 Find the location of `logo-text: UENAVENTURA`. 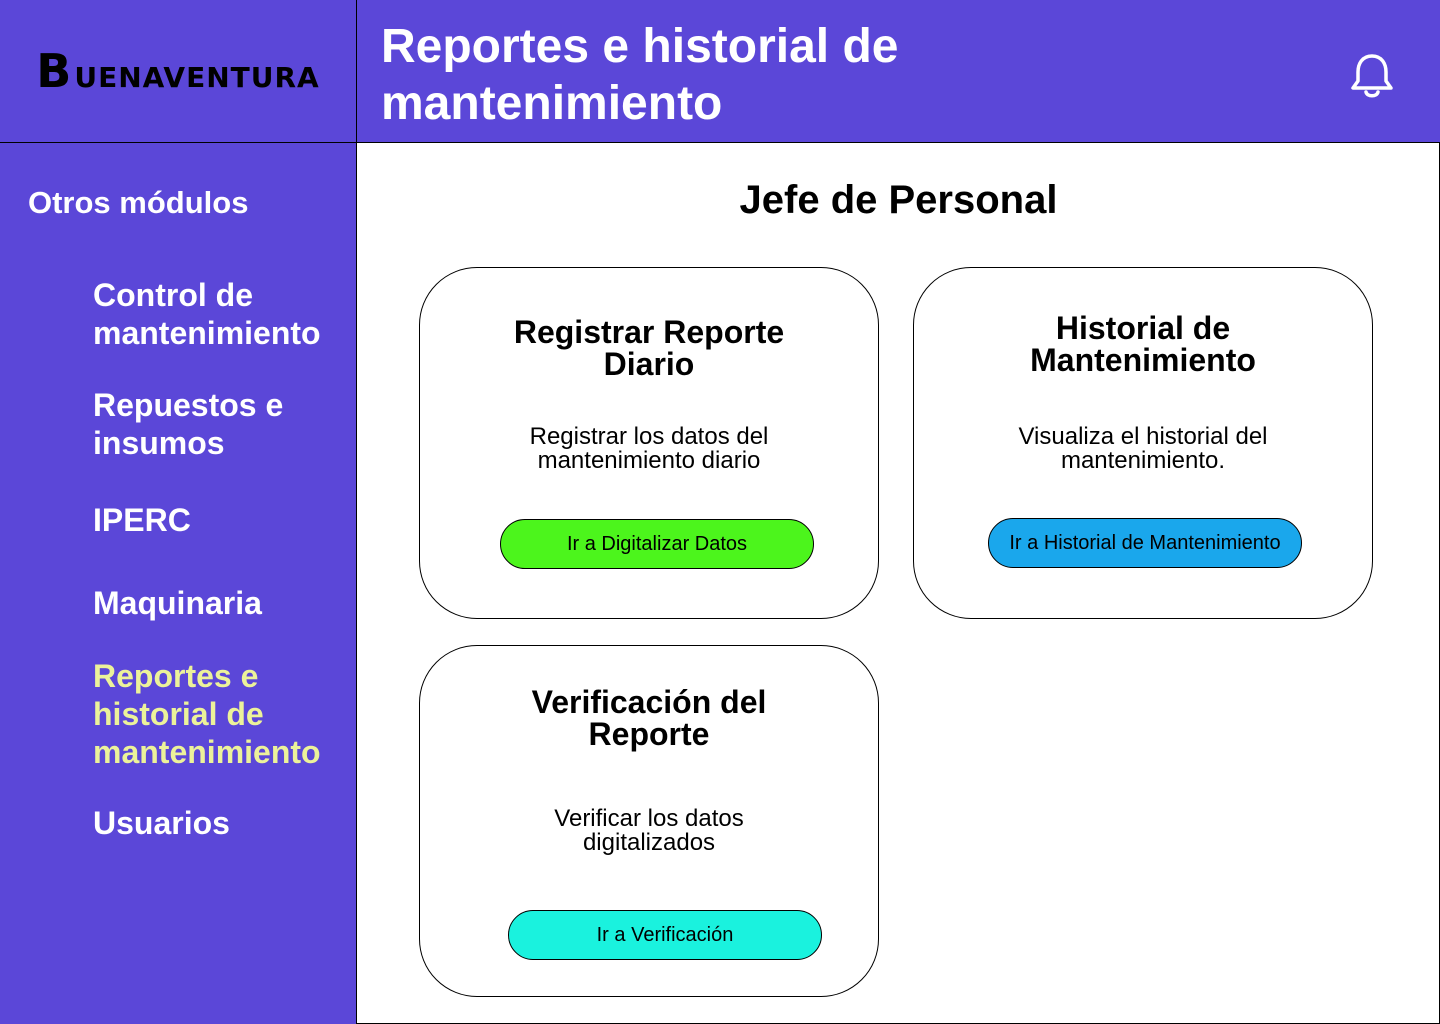

logo-text: UENAVENTURA is located at coordinates (197, 77).